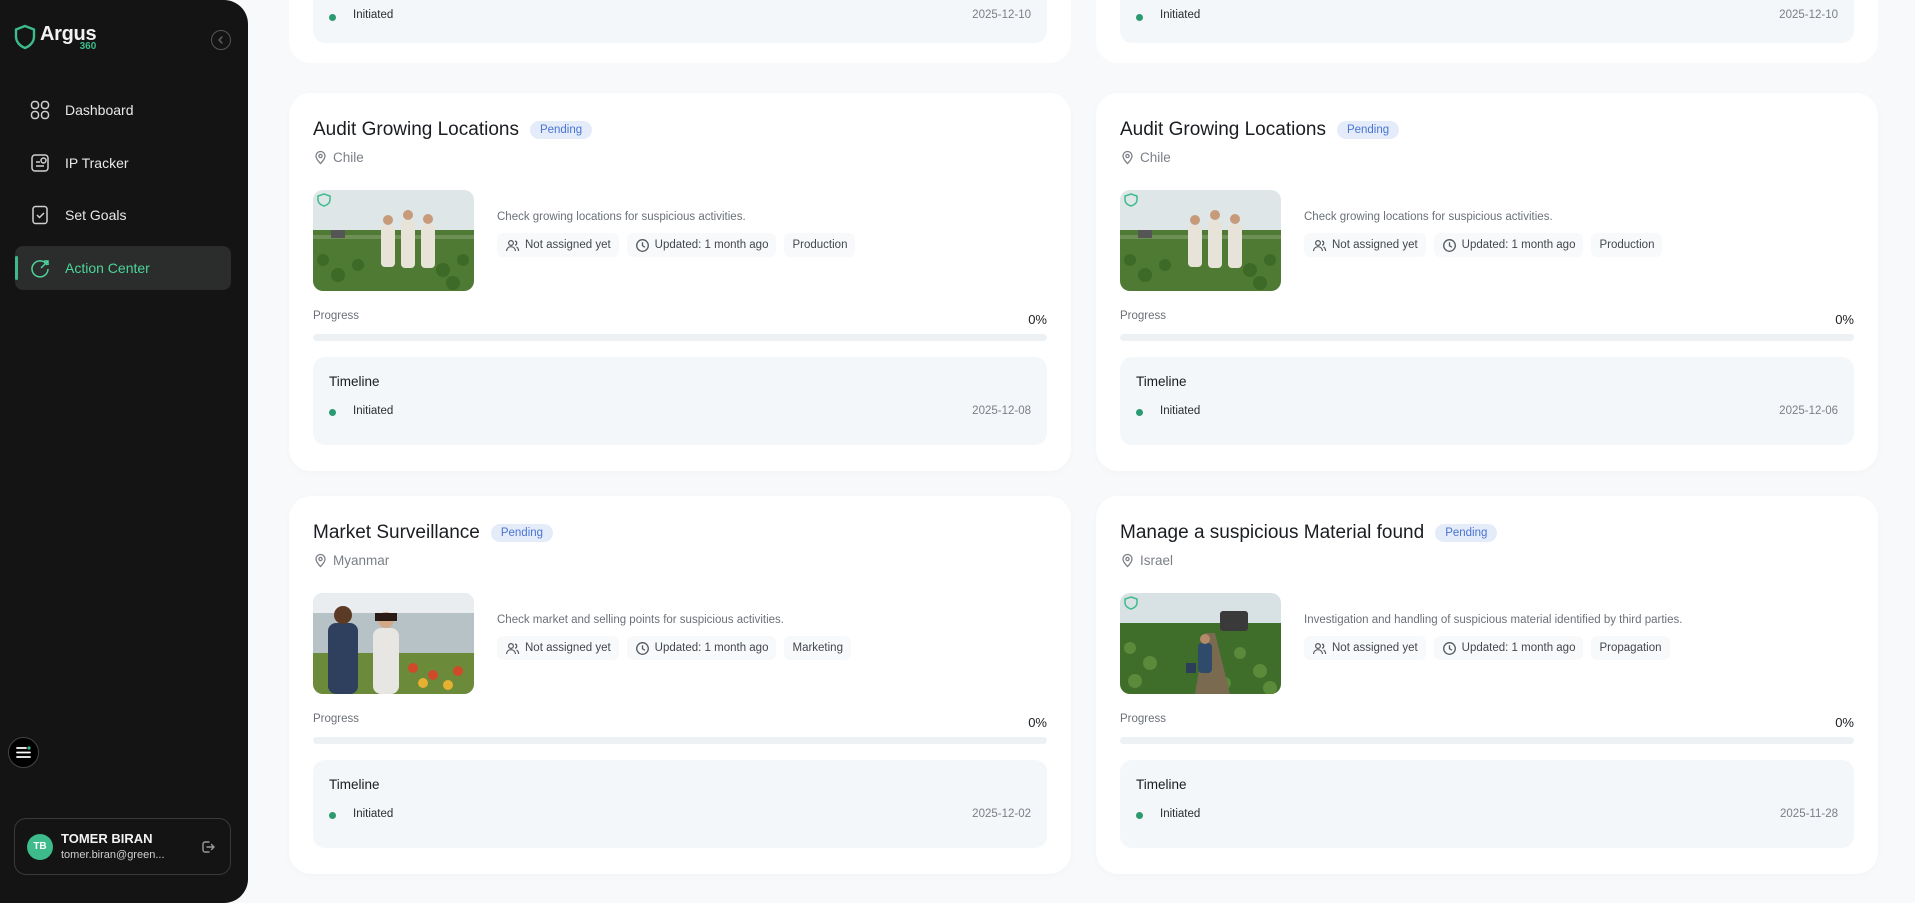  I want to click on card-title: Manage a suspicious Material found, so click(1272, 533).